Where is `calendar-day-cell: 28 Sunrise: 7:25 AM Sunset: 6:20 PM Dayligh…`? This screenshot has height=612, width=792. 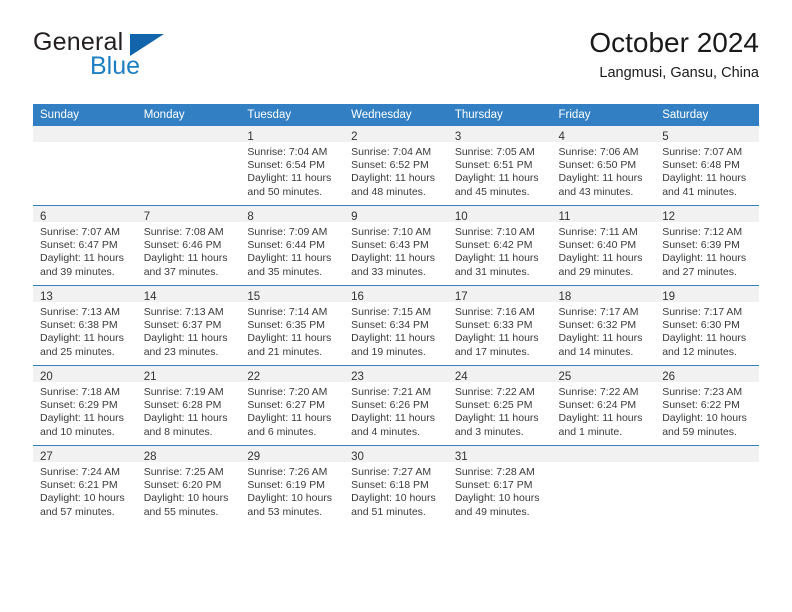 calendar-day-cell: 28 Sunrise: 7:25 AM Sunset: 6:20 PM Dayligh… is located at coordinates (188, 485).